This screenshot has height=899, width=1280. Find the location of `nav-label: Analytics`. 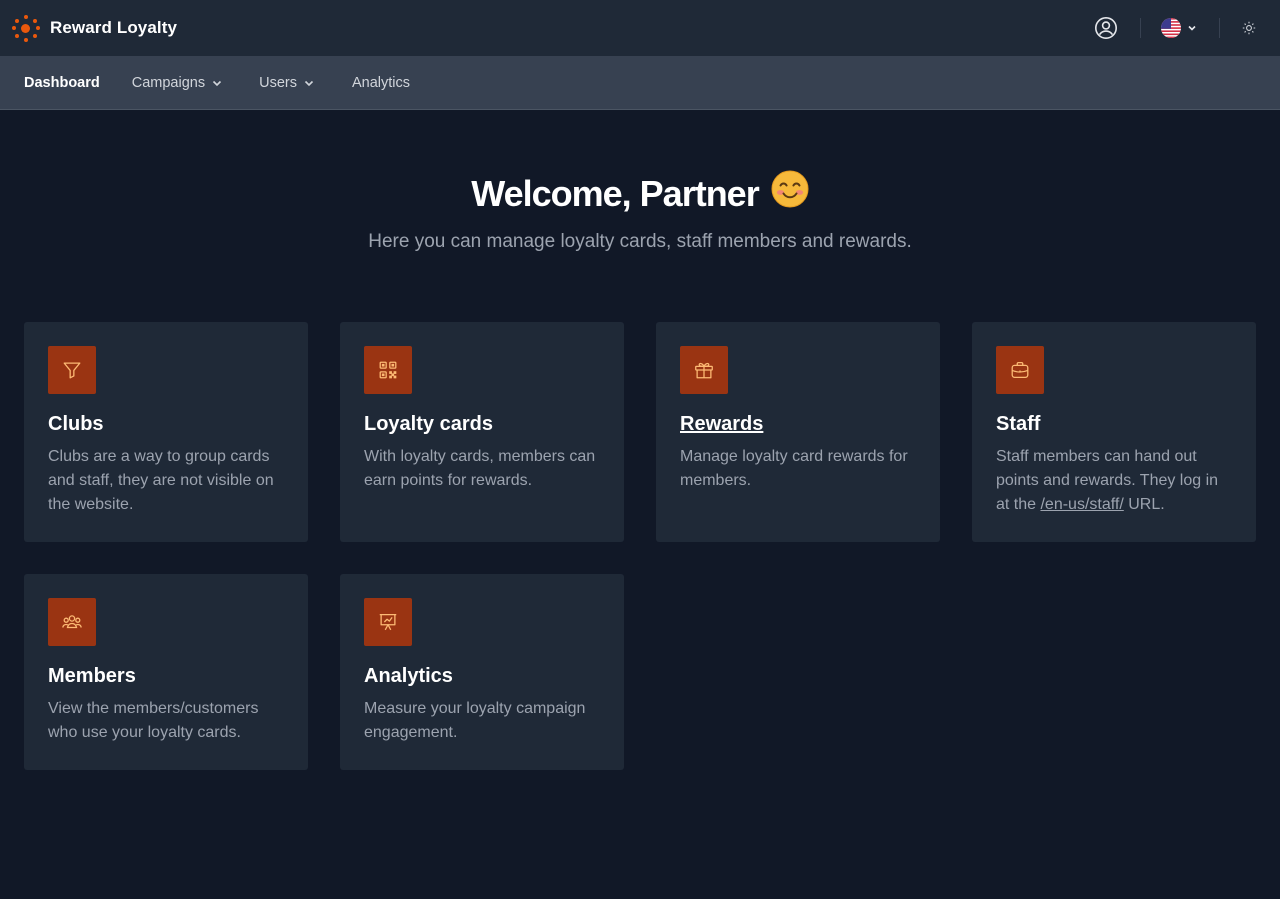

nav-label: Analytics is located at coordinates (380, 82).